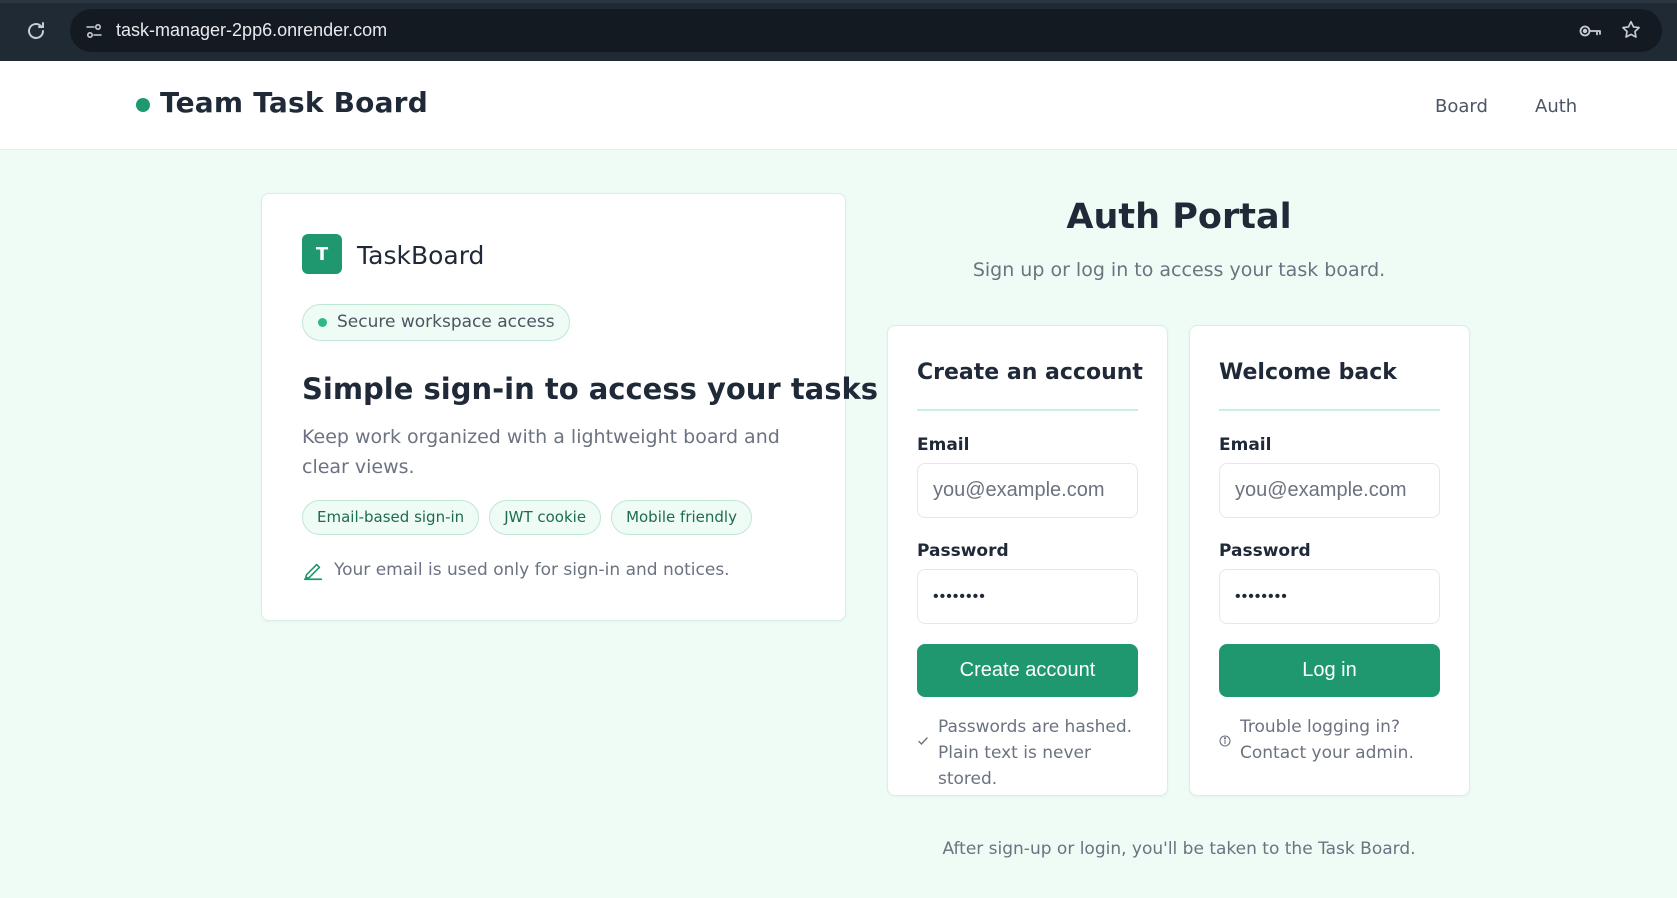  Describe the element at coordinates (681, 517) in the screenshot. I see `chip-mobile-friendly: Mobile friendly` at that location.